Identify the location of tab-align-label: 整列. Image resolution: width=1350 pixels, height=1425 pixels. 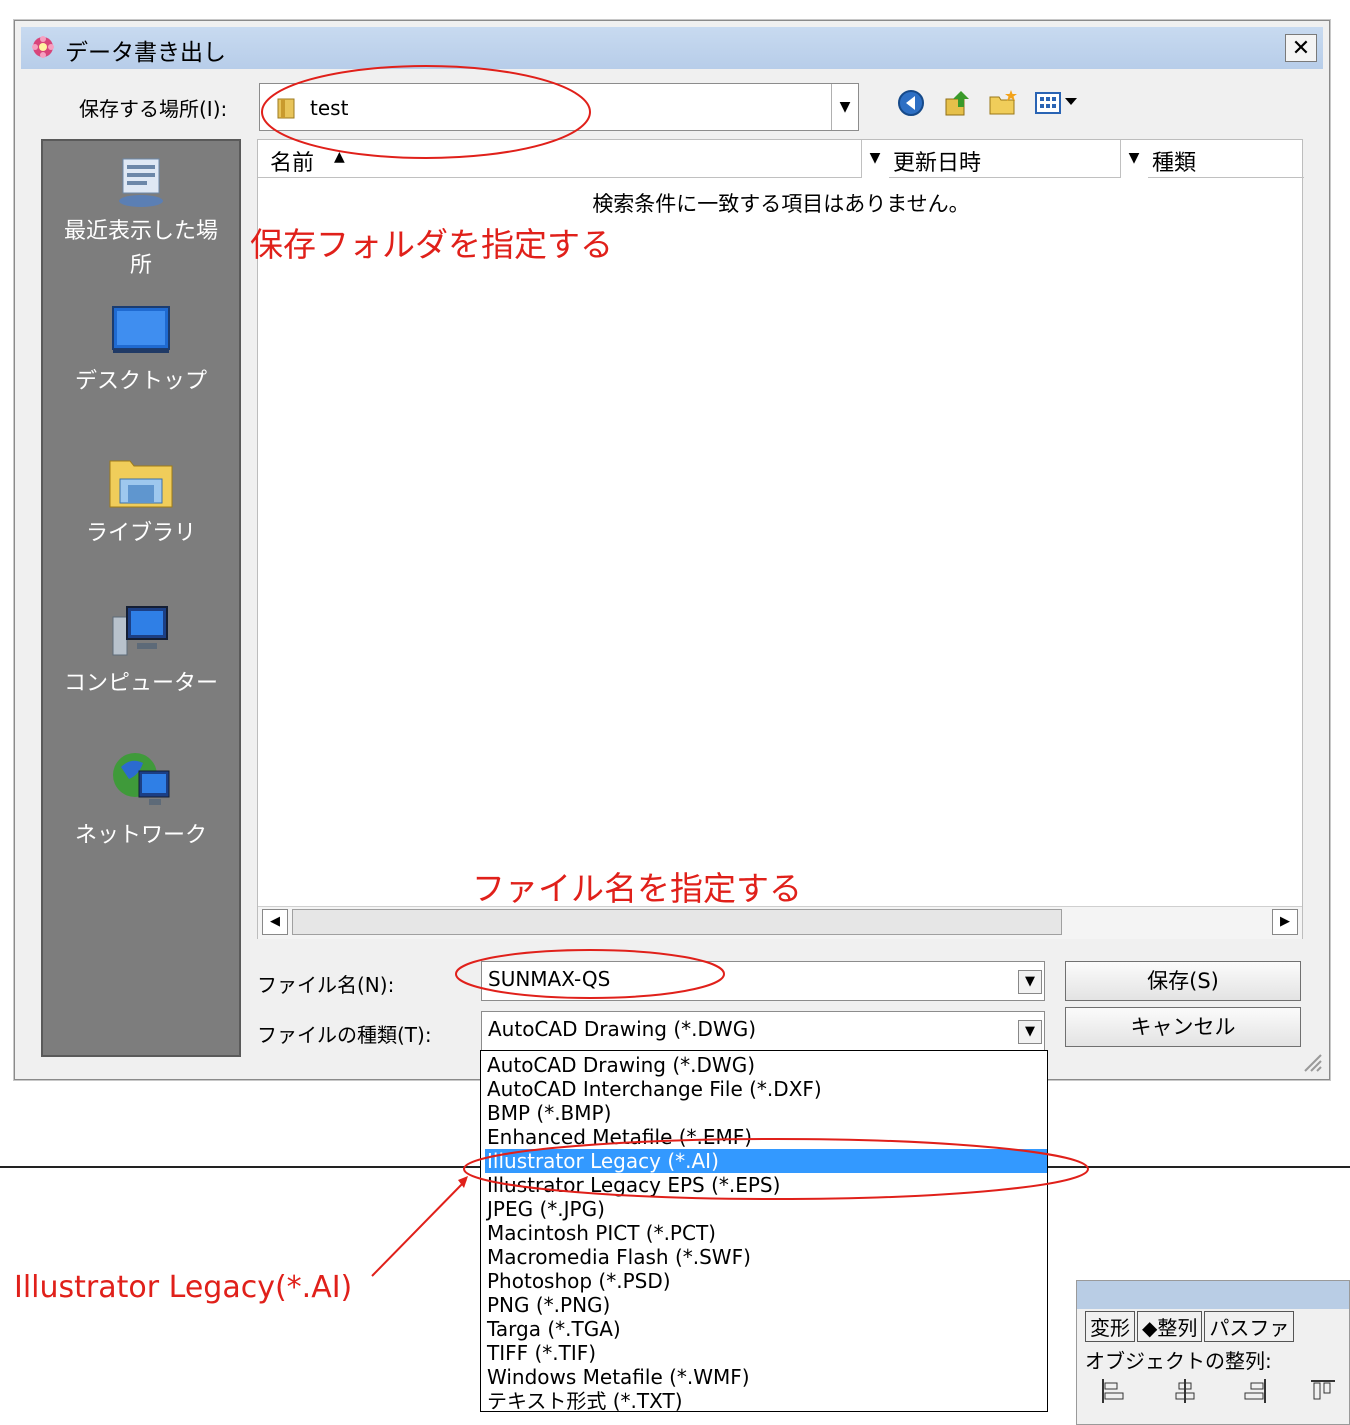
(1177, 1328).